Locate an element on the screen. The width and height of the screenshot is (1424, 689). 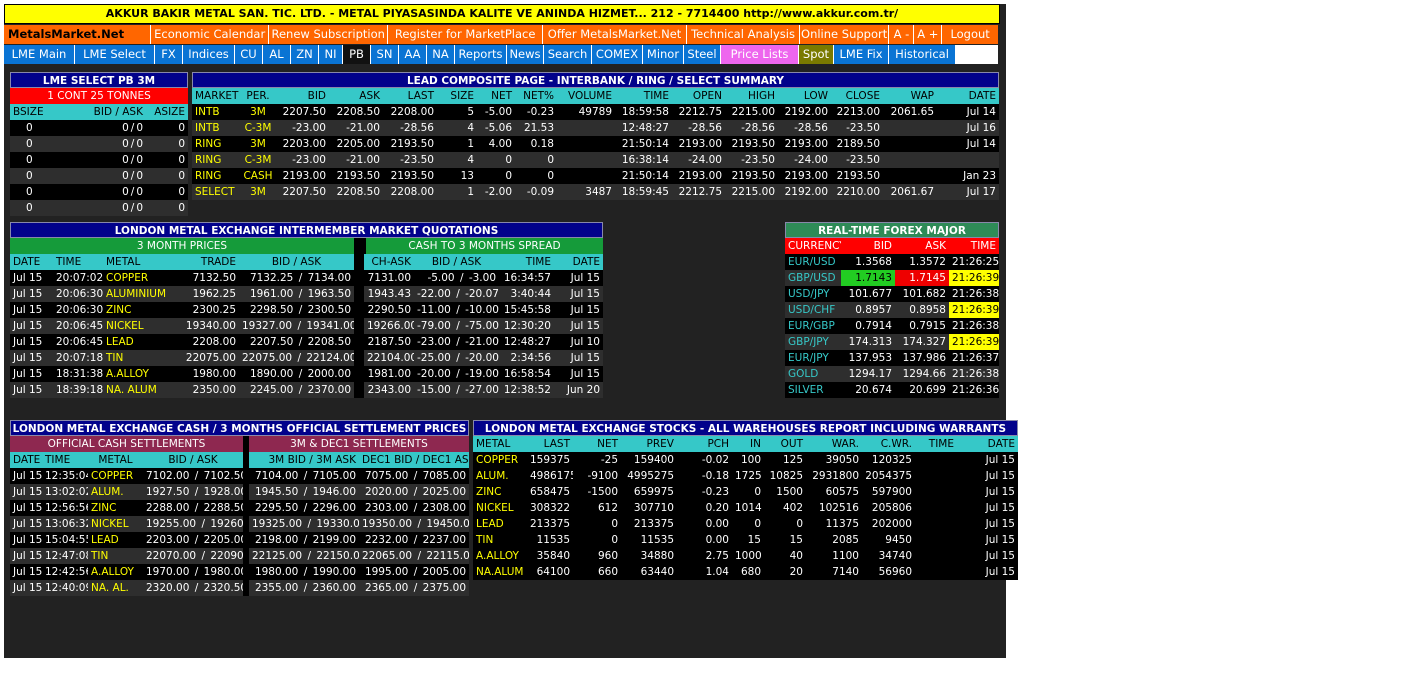
composite-cell: 2193.00 is located at coordinates (804, 144).